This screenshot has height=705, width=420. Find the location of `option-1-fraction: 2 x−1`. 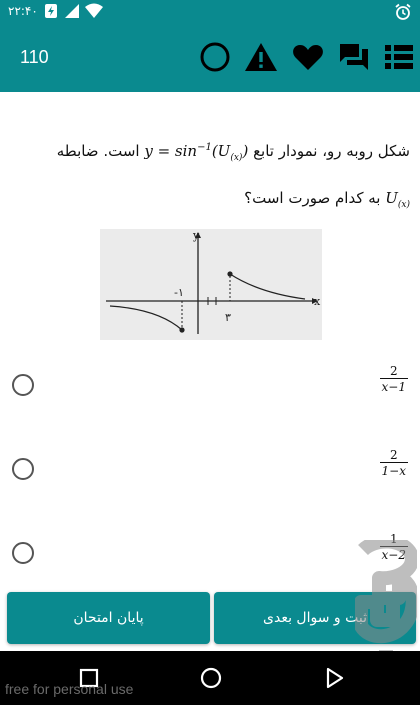

option-1-fraction: 2 x−1 is located at coordinates (393, 379).